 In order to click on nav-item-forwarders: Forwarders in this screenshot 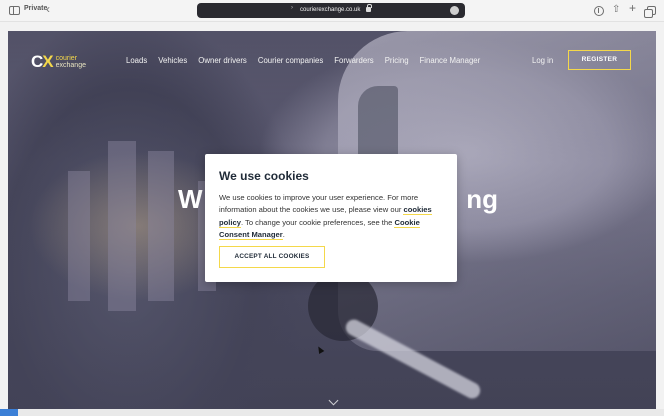, I will do `click(353, 60)`.